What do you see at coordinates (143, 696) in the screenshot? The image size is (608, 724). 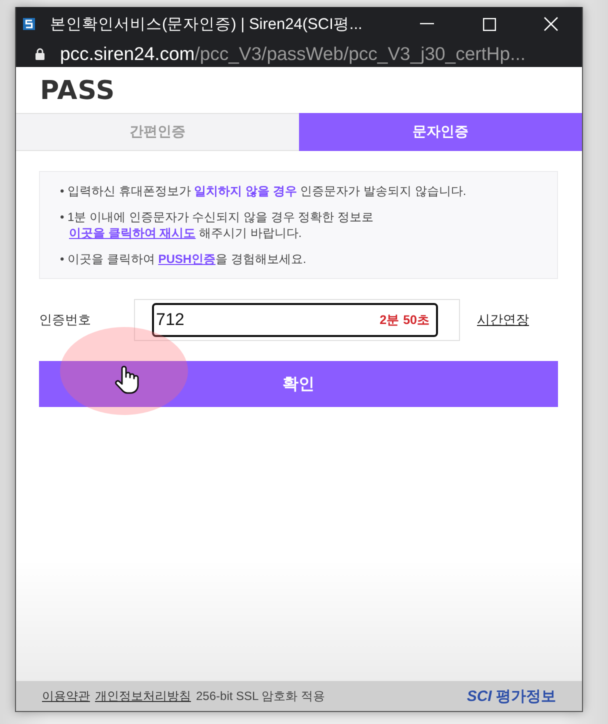 I see `footer-link: 개인정보처리방침` at bounding box center [143, 696].